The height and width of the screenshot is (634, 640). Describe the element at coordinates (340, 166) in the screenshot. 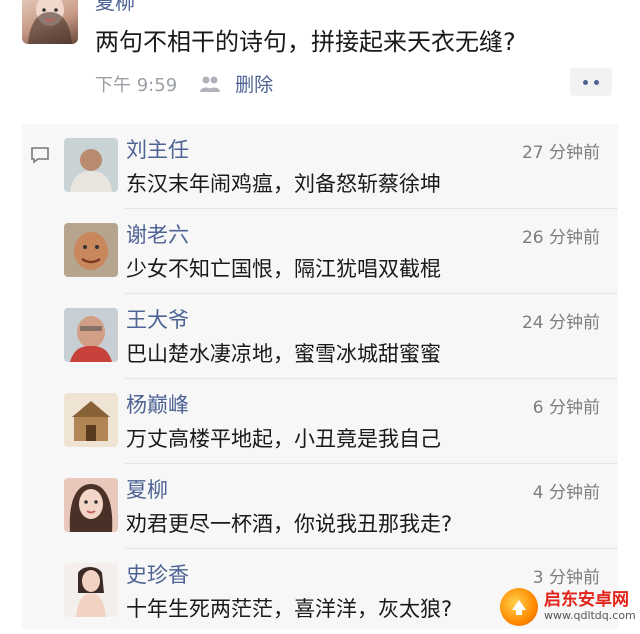

I see `comment-item: 刘主任 27 分钟前 东汉末年闹鸡瘟，刘备怒斩蔡徐坤` at that location.